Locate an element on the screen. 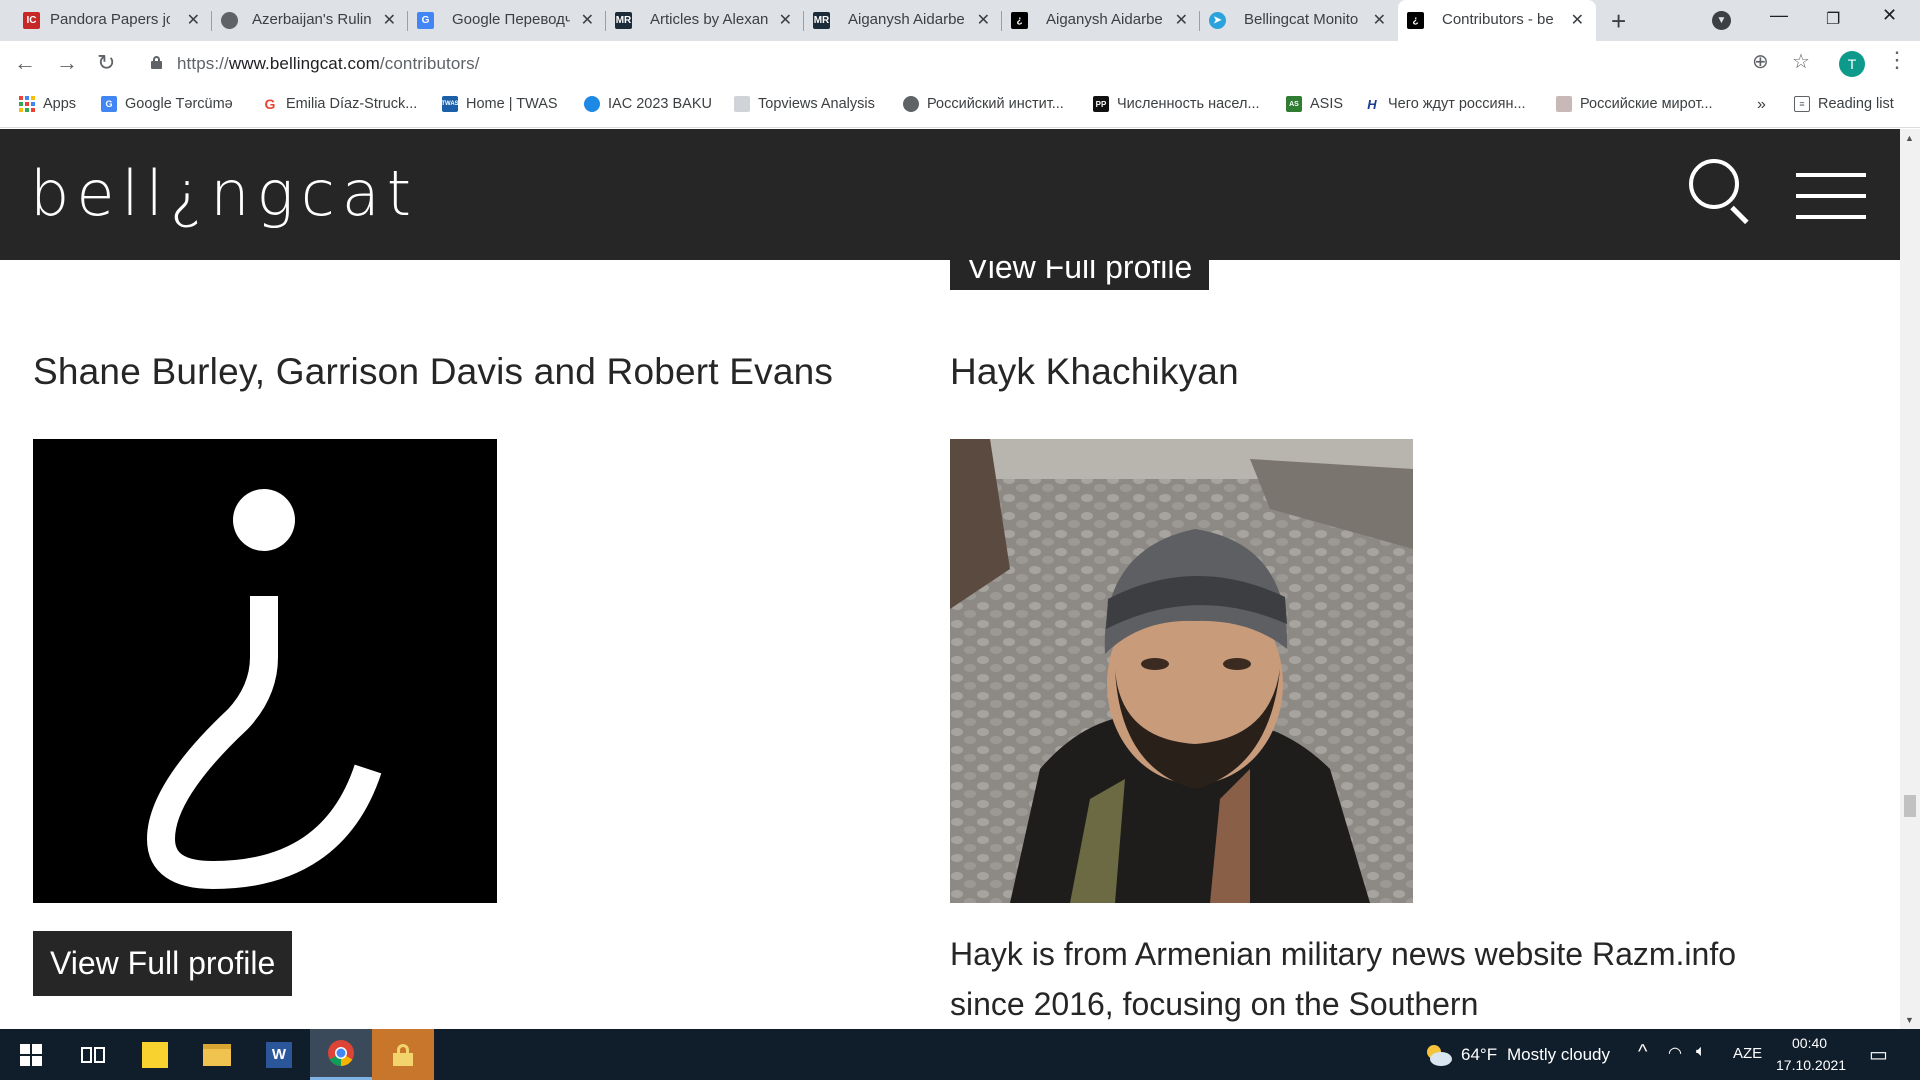  twas-icon: TWAS is located at coordinates (450, 104).